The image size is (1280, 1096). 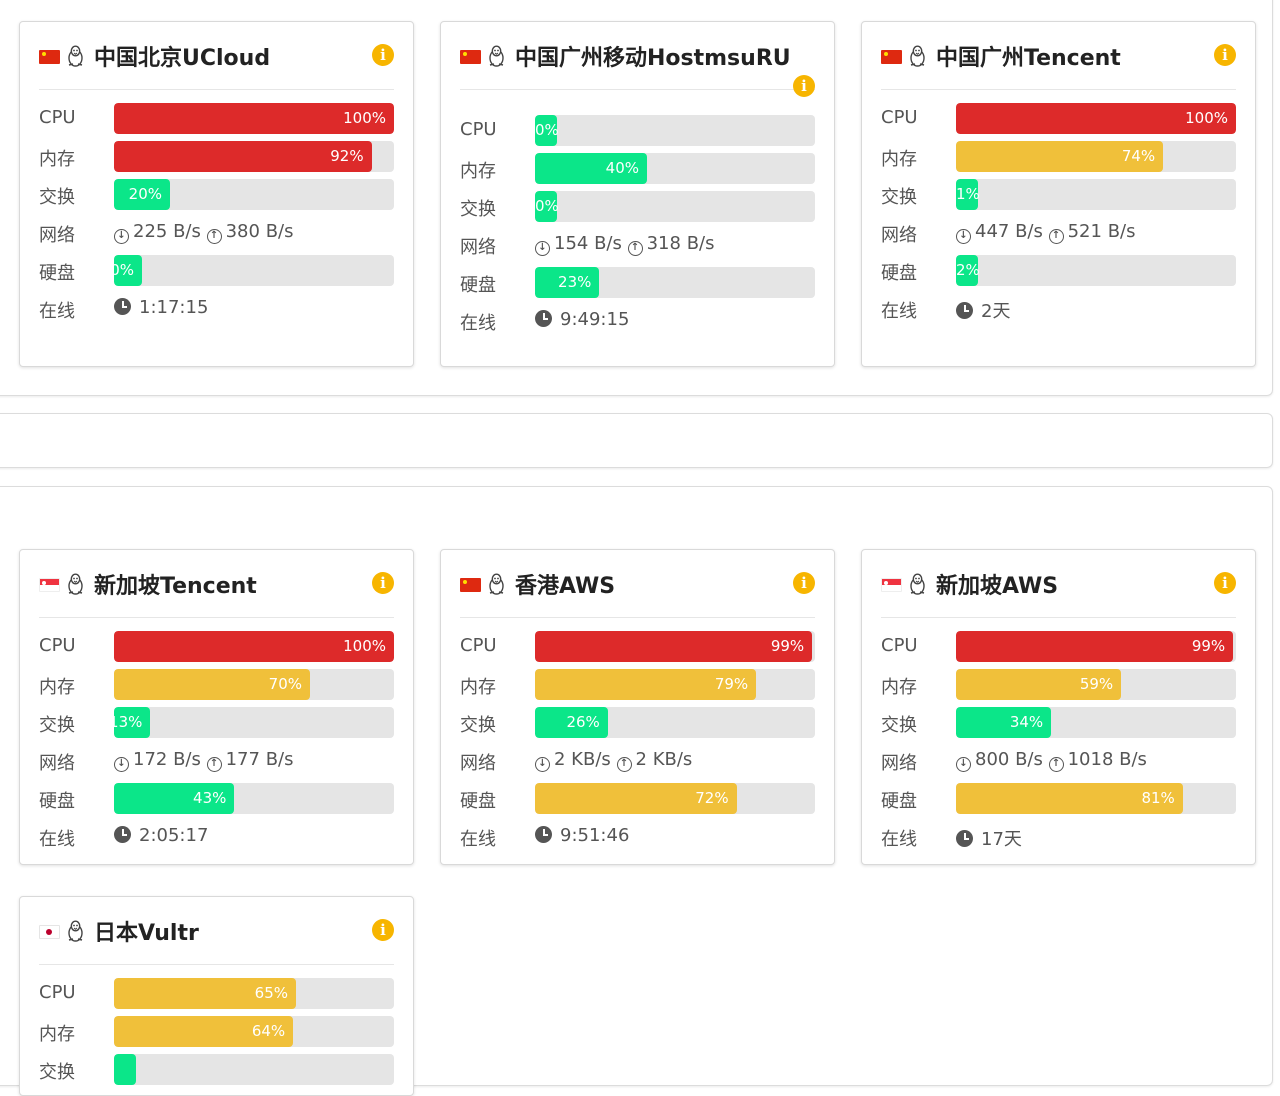 I want to click on linux-icon, so click(x=917, y=584).